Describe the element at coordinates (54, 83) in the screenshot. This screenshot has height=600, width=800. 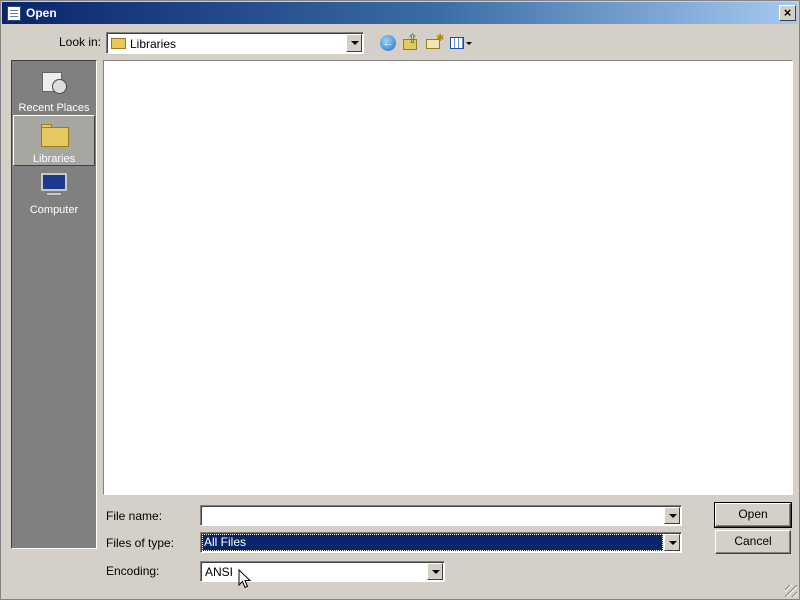
I see `recent-places-icon` at that location.